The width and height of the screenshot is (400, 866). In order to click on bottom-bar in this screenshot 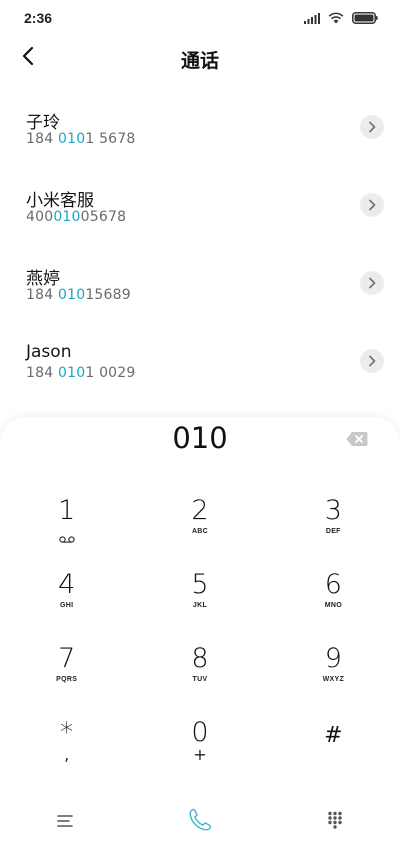, I will do `click(200, 822)`.